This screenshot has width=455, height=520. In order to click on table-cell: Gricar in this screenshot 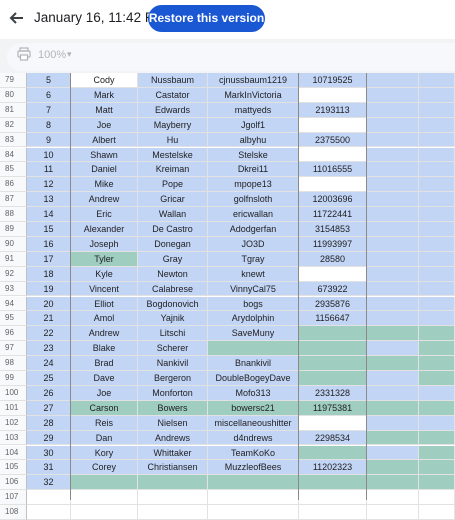, I will do `click(173, 200)`.